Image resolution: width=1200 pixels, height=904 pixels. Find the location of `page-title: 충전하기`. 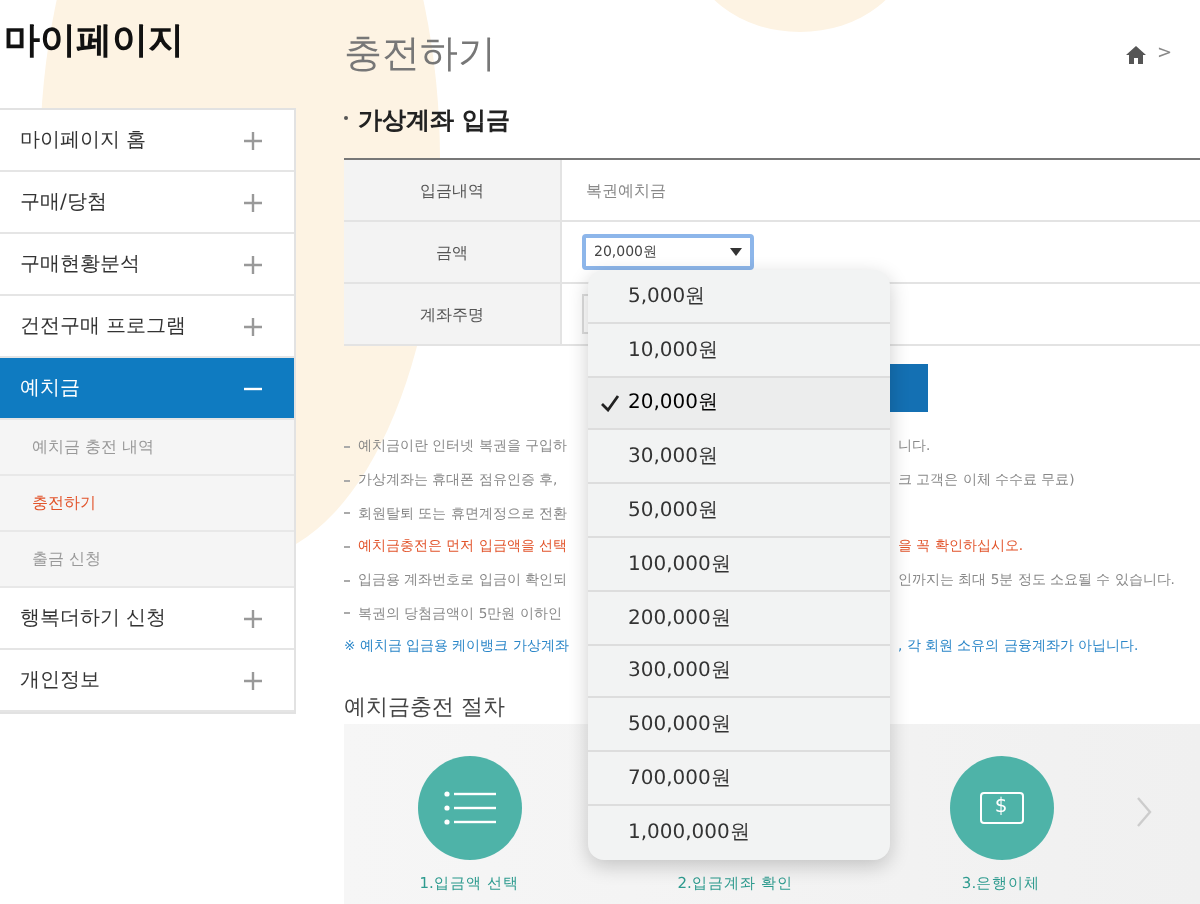

page-title: 충전하기 is located at coordinates (420, 55).